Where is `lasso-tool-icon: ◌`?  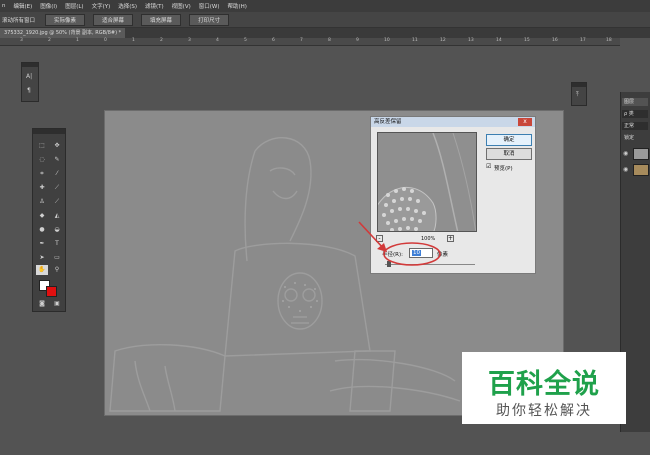
lasso-tool-icon: ◌ is located at coordinates (42, 160).